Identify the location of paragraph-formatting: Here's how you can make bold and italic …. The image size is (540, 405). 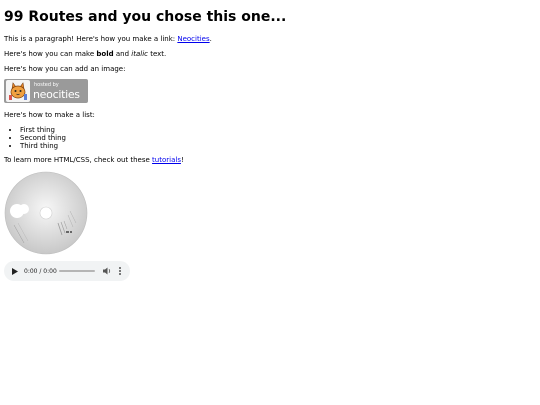
(85, 54).